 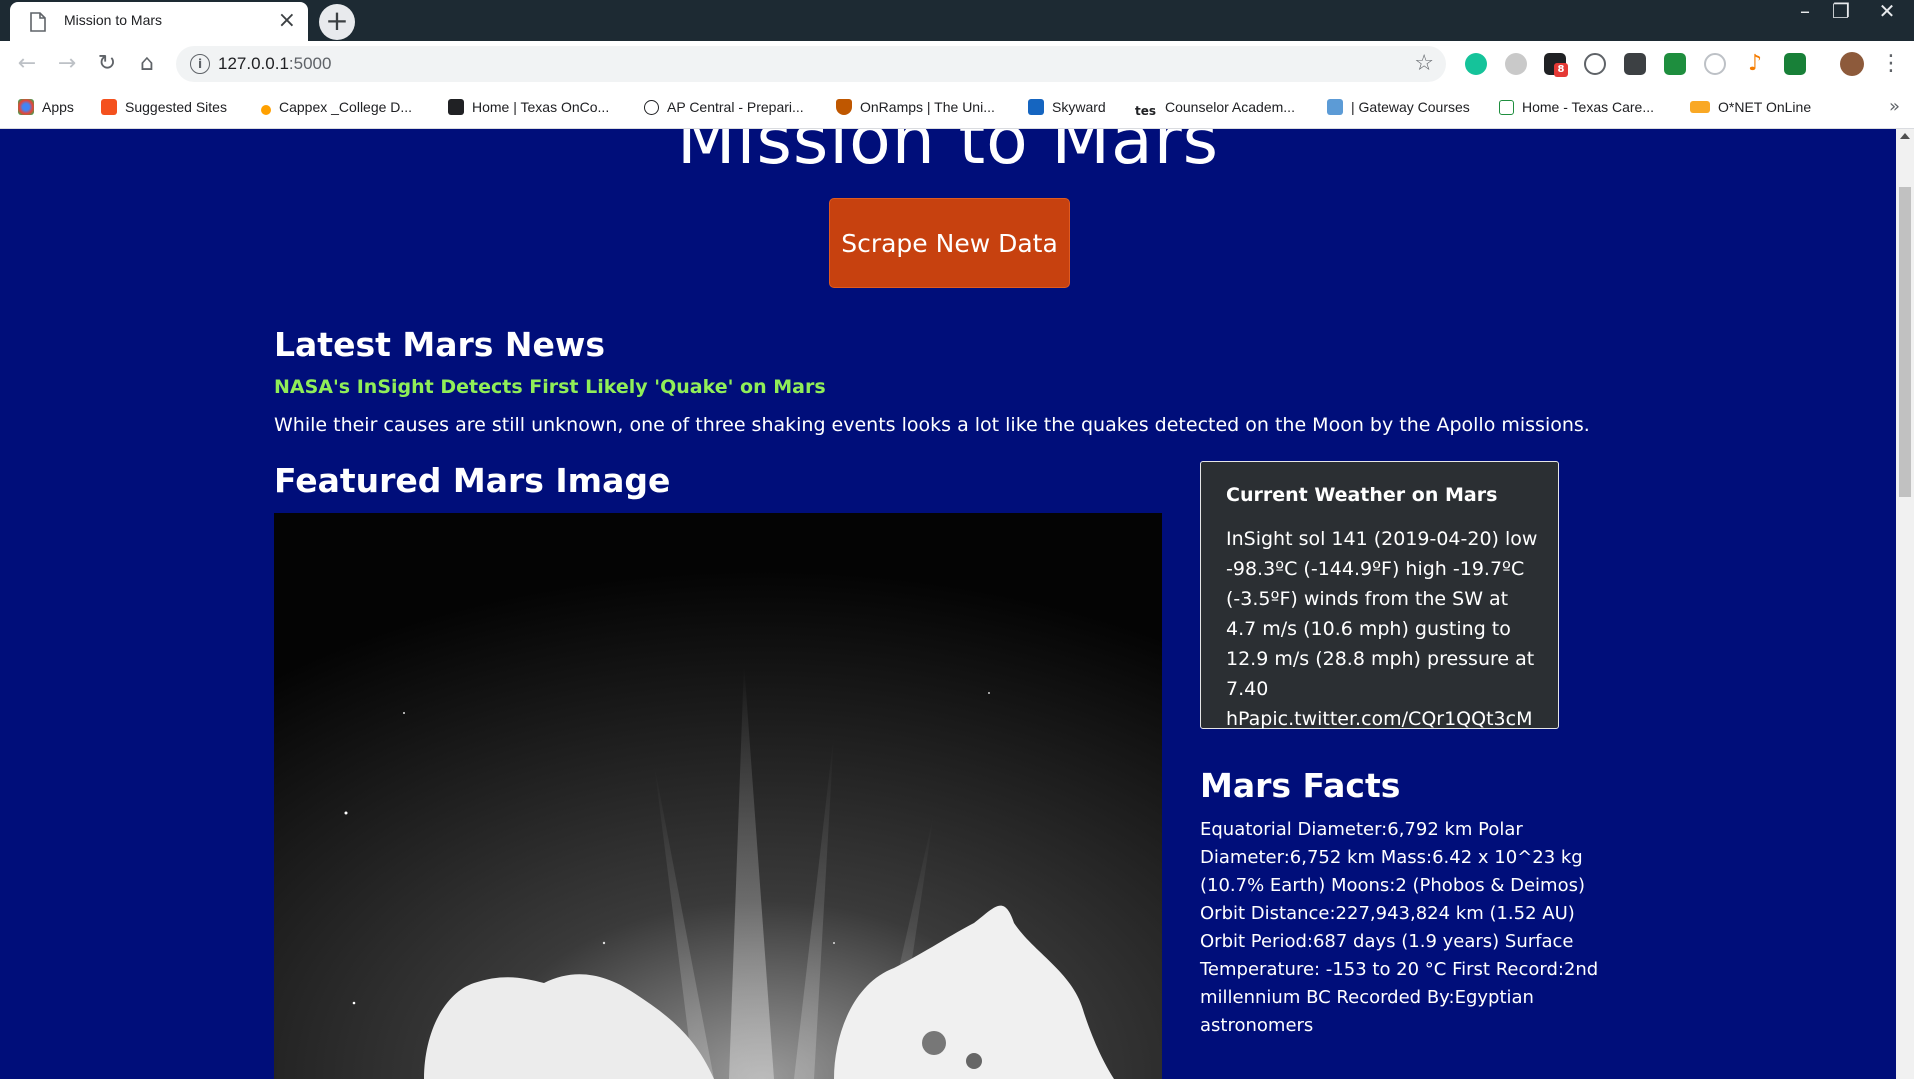 I want to click on mars-facts-heading: Mars Facts, so click(x=1300, y=785).